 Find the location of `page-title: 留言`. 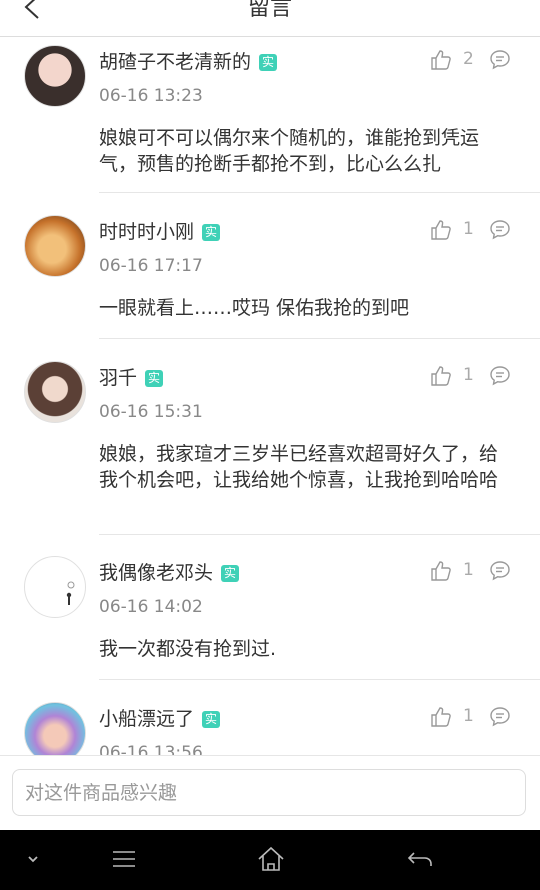

page-title: 留言 is located at coordinates (269, 10).